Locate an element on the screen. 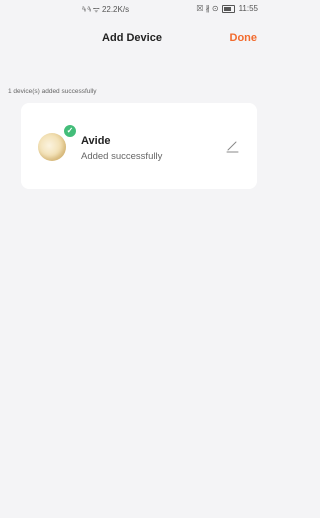 This screenshot has width=320, height=518. device-image is located at coordinates (52, 147).